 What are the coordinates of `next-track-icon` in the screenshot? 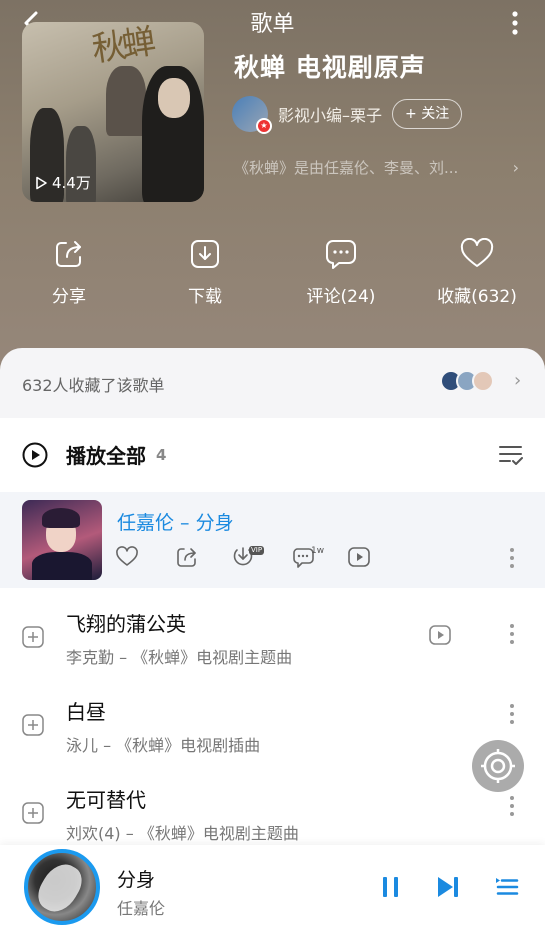 It's located at (448, 887).